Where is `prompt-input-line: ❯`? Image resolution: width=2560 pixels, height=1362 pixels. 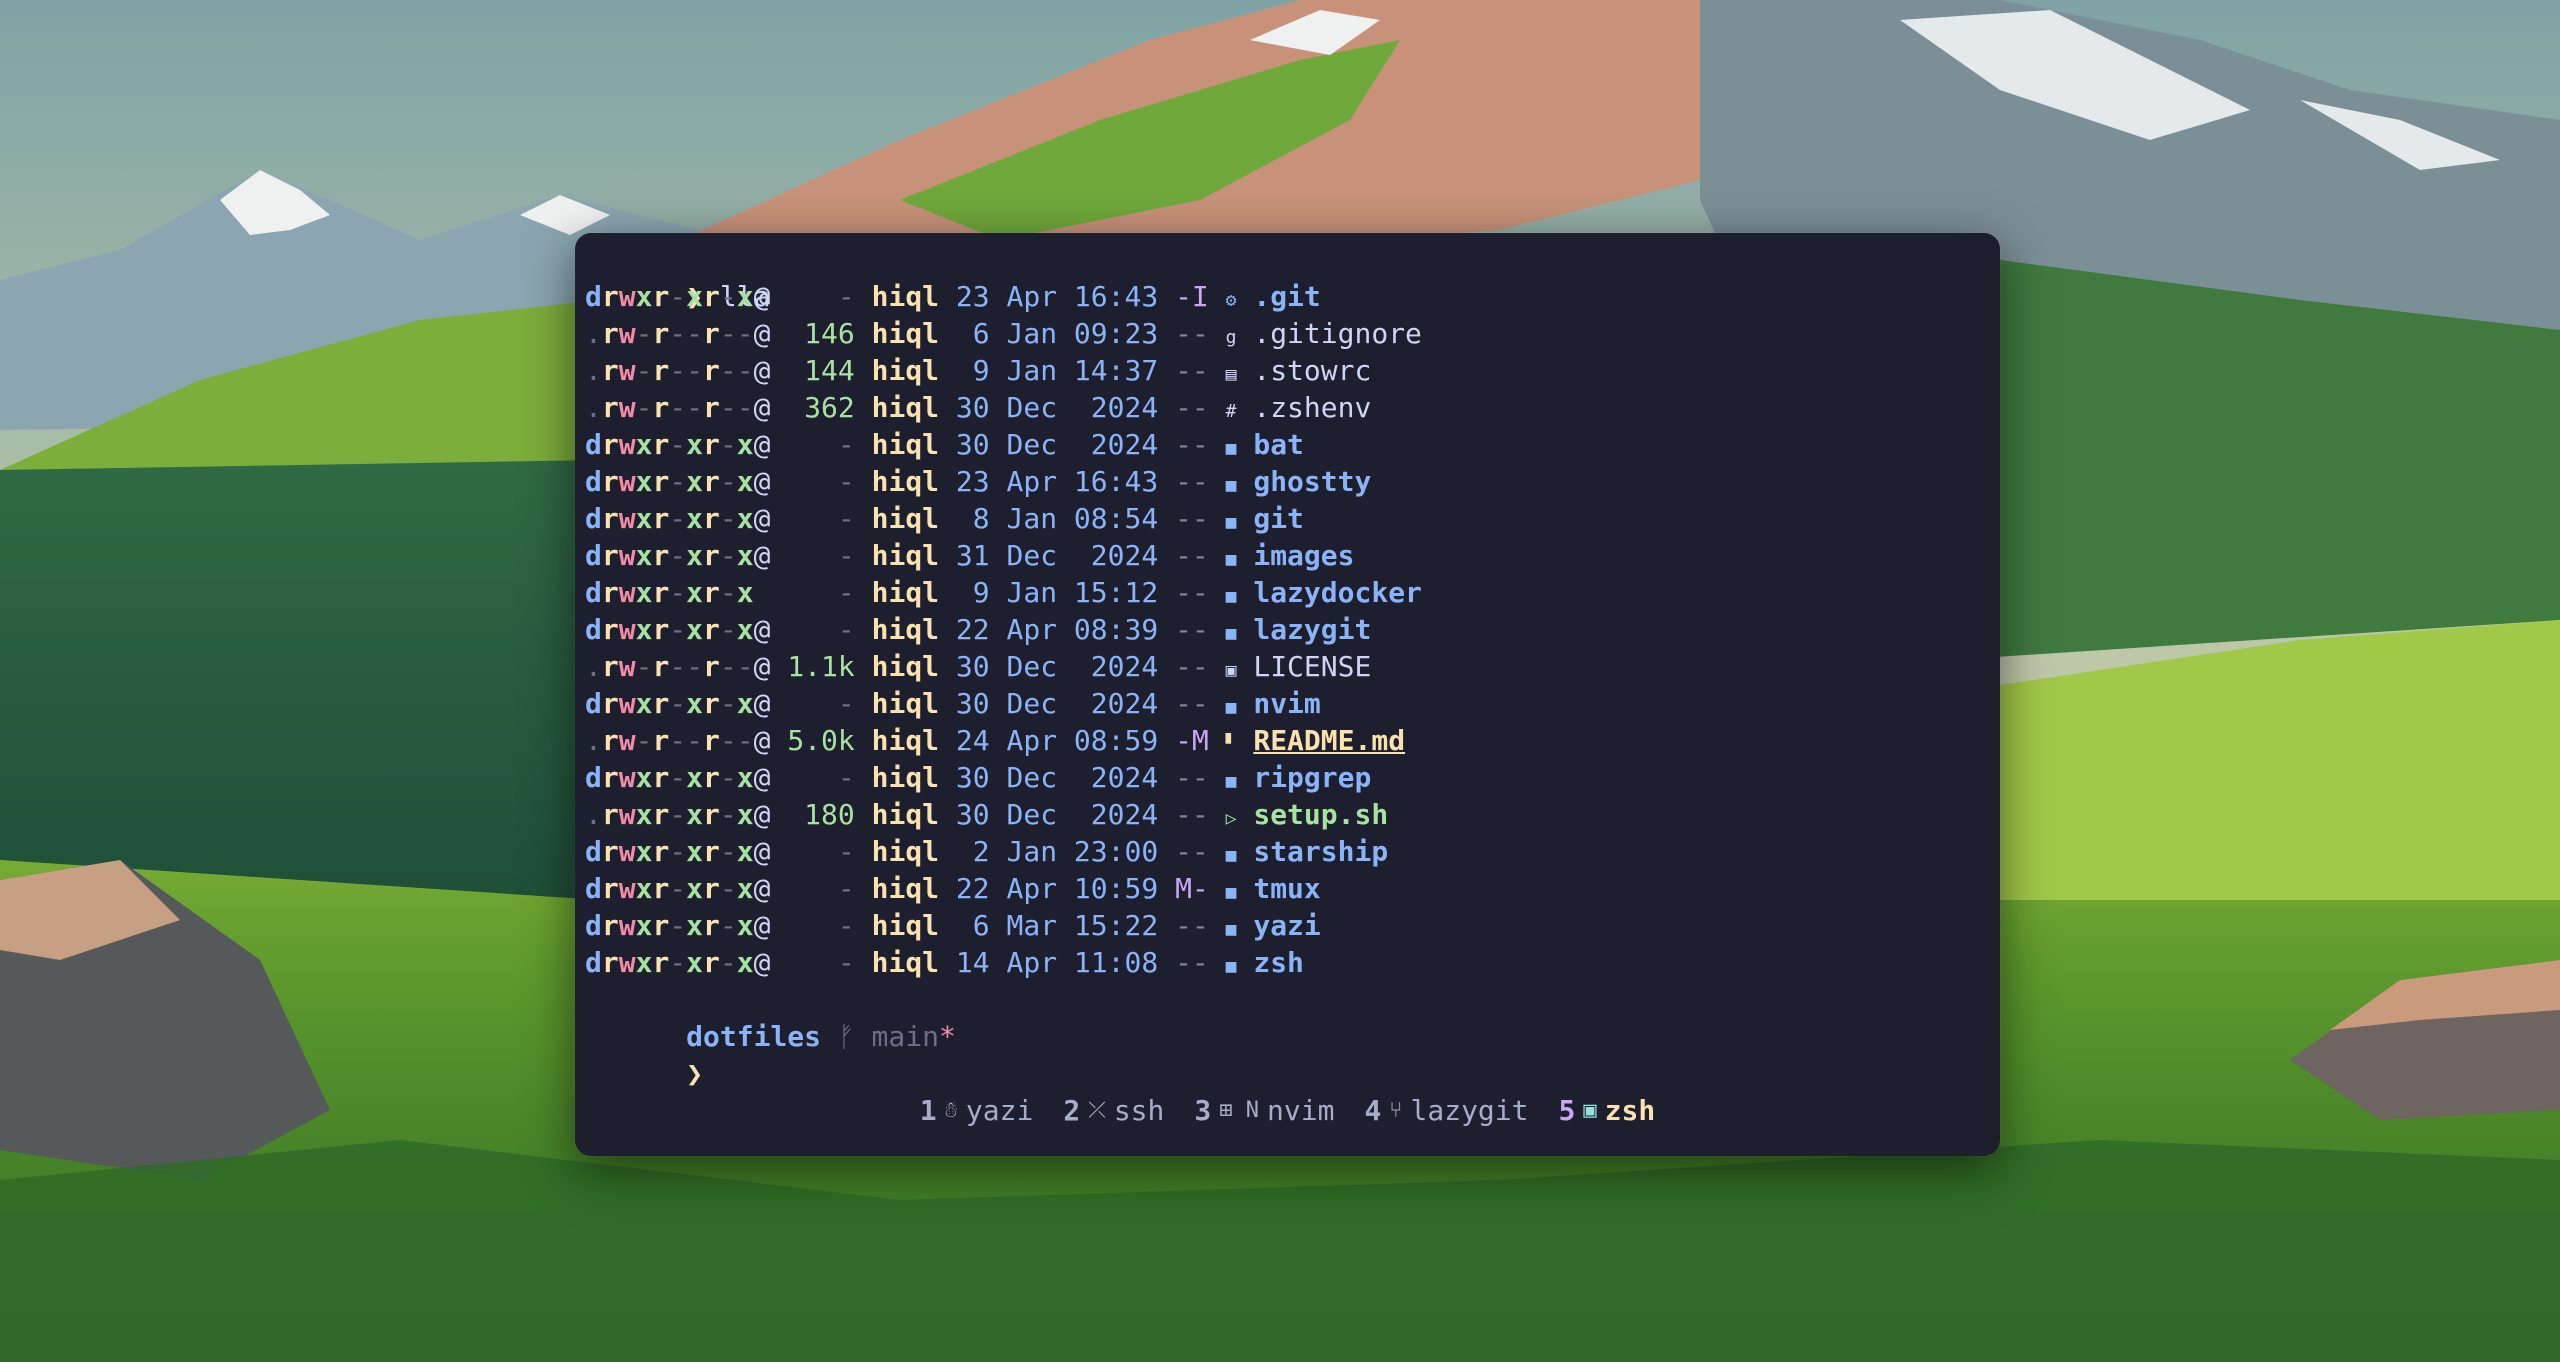
prompt-input-line: ❯ is located at coordinates (646, 1054).